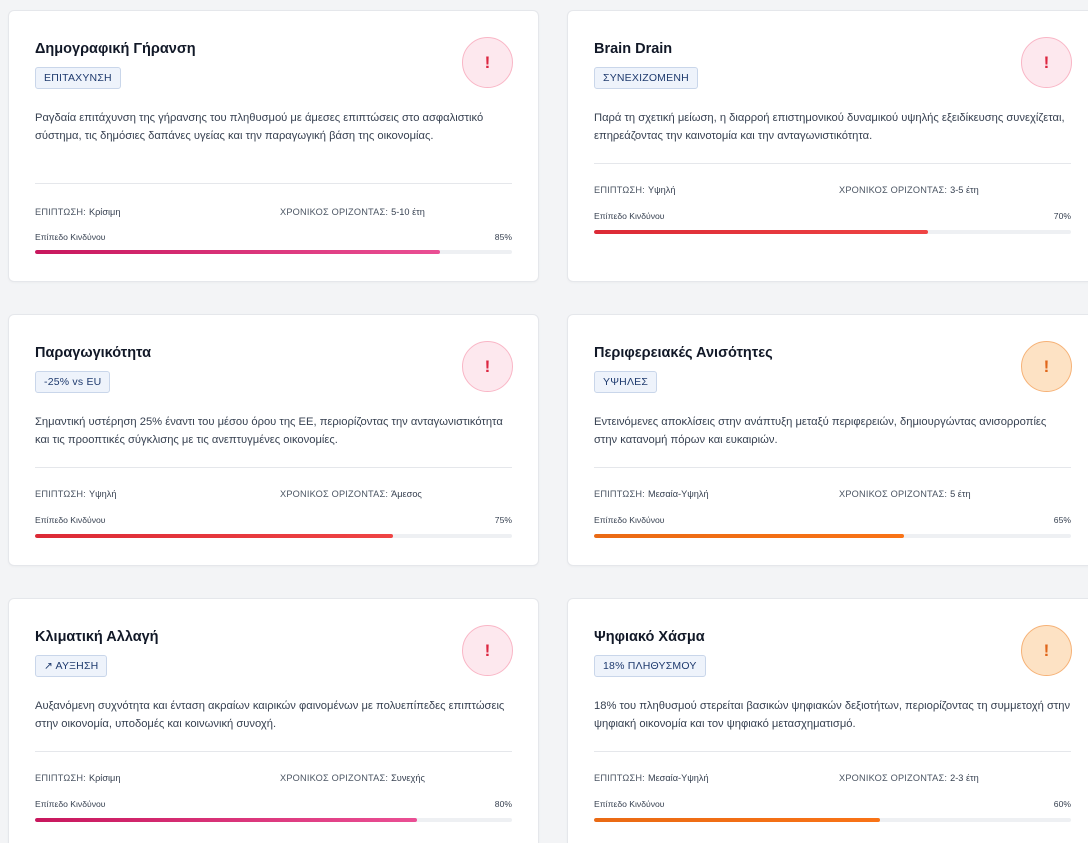 This screenshot has width=1088, height=843. Describe the element at coordinates (832, 805) in the screenshot. I see `risk-level-row: Επίπεδο Κινδύνου 60%` at that location.